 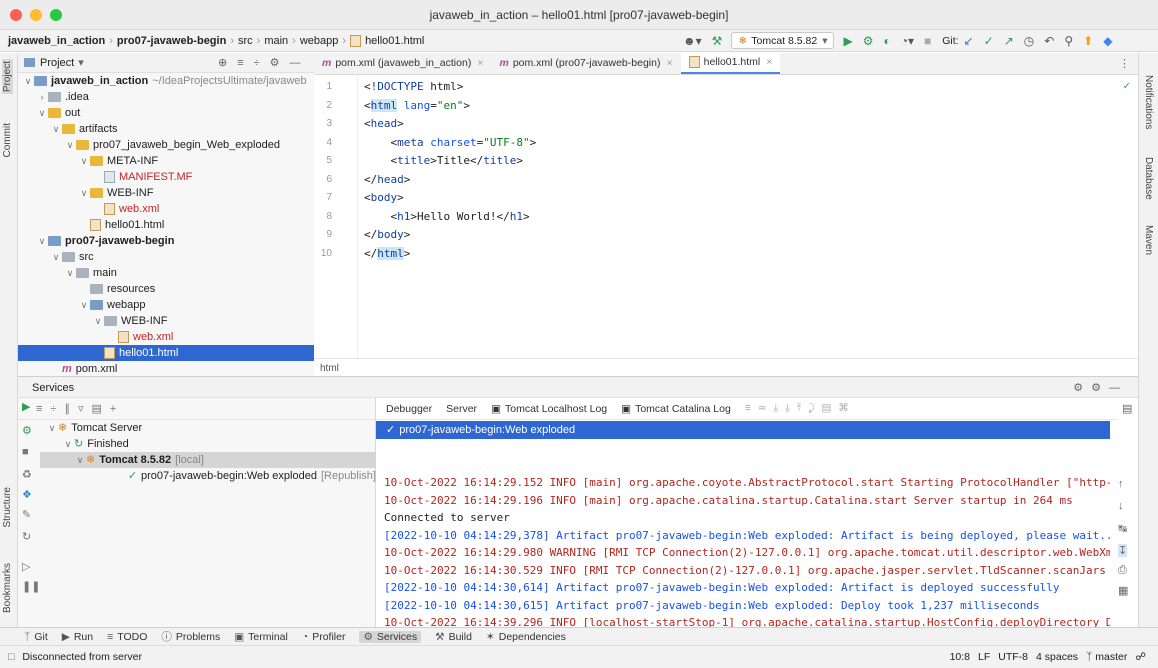 What do you see at coordinates (11, 657) in the screenshot?
I see `panel-toggle-icon: □` at bounding box center [11, 657].